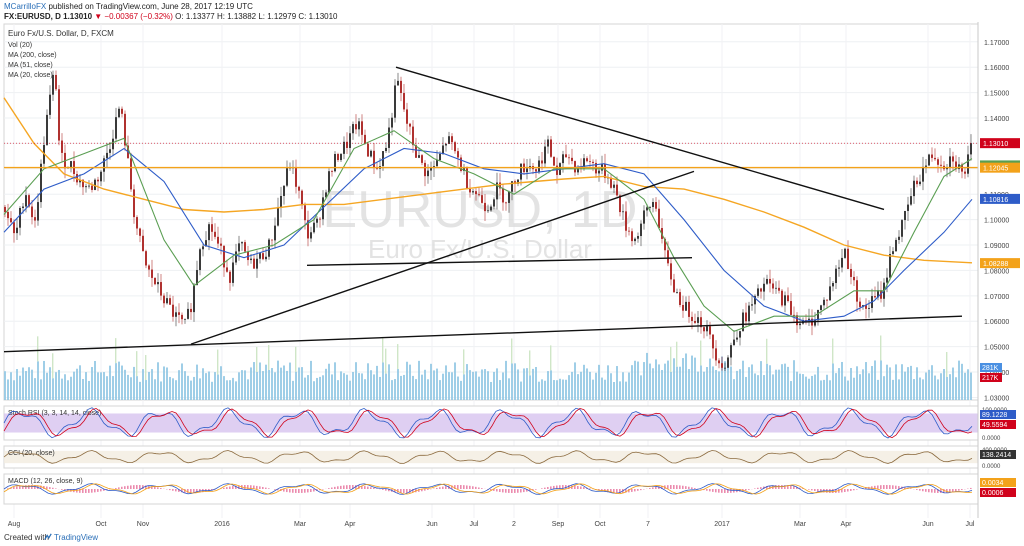  Describe the element at coordinates (76, 537) in the screenshot. I see `tradingview-link: TradingView` at that location.